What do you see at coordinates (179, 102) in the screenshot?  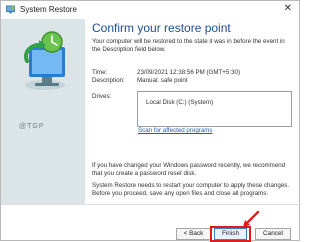 I see `drive-item: Local Disk (C:) (System)` at bounding box center [179, 102].